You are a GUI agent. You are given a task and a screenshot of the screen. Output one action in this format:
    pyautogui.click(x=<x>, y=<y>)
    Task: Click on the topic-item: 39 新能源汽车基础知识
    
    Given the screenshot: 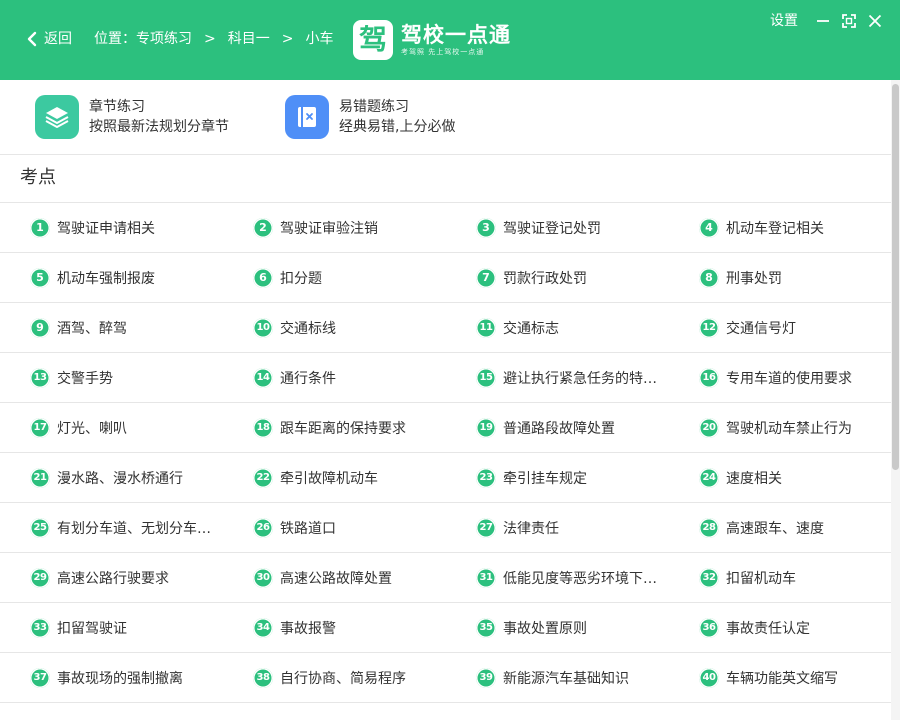 What is the action you would take?
    pyautogui.click(x=584, y=677)
    